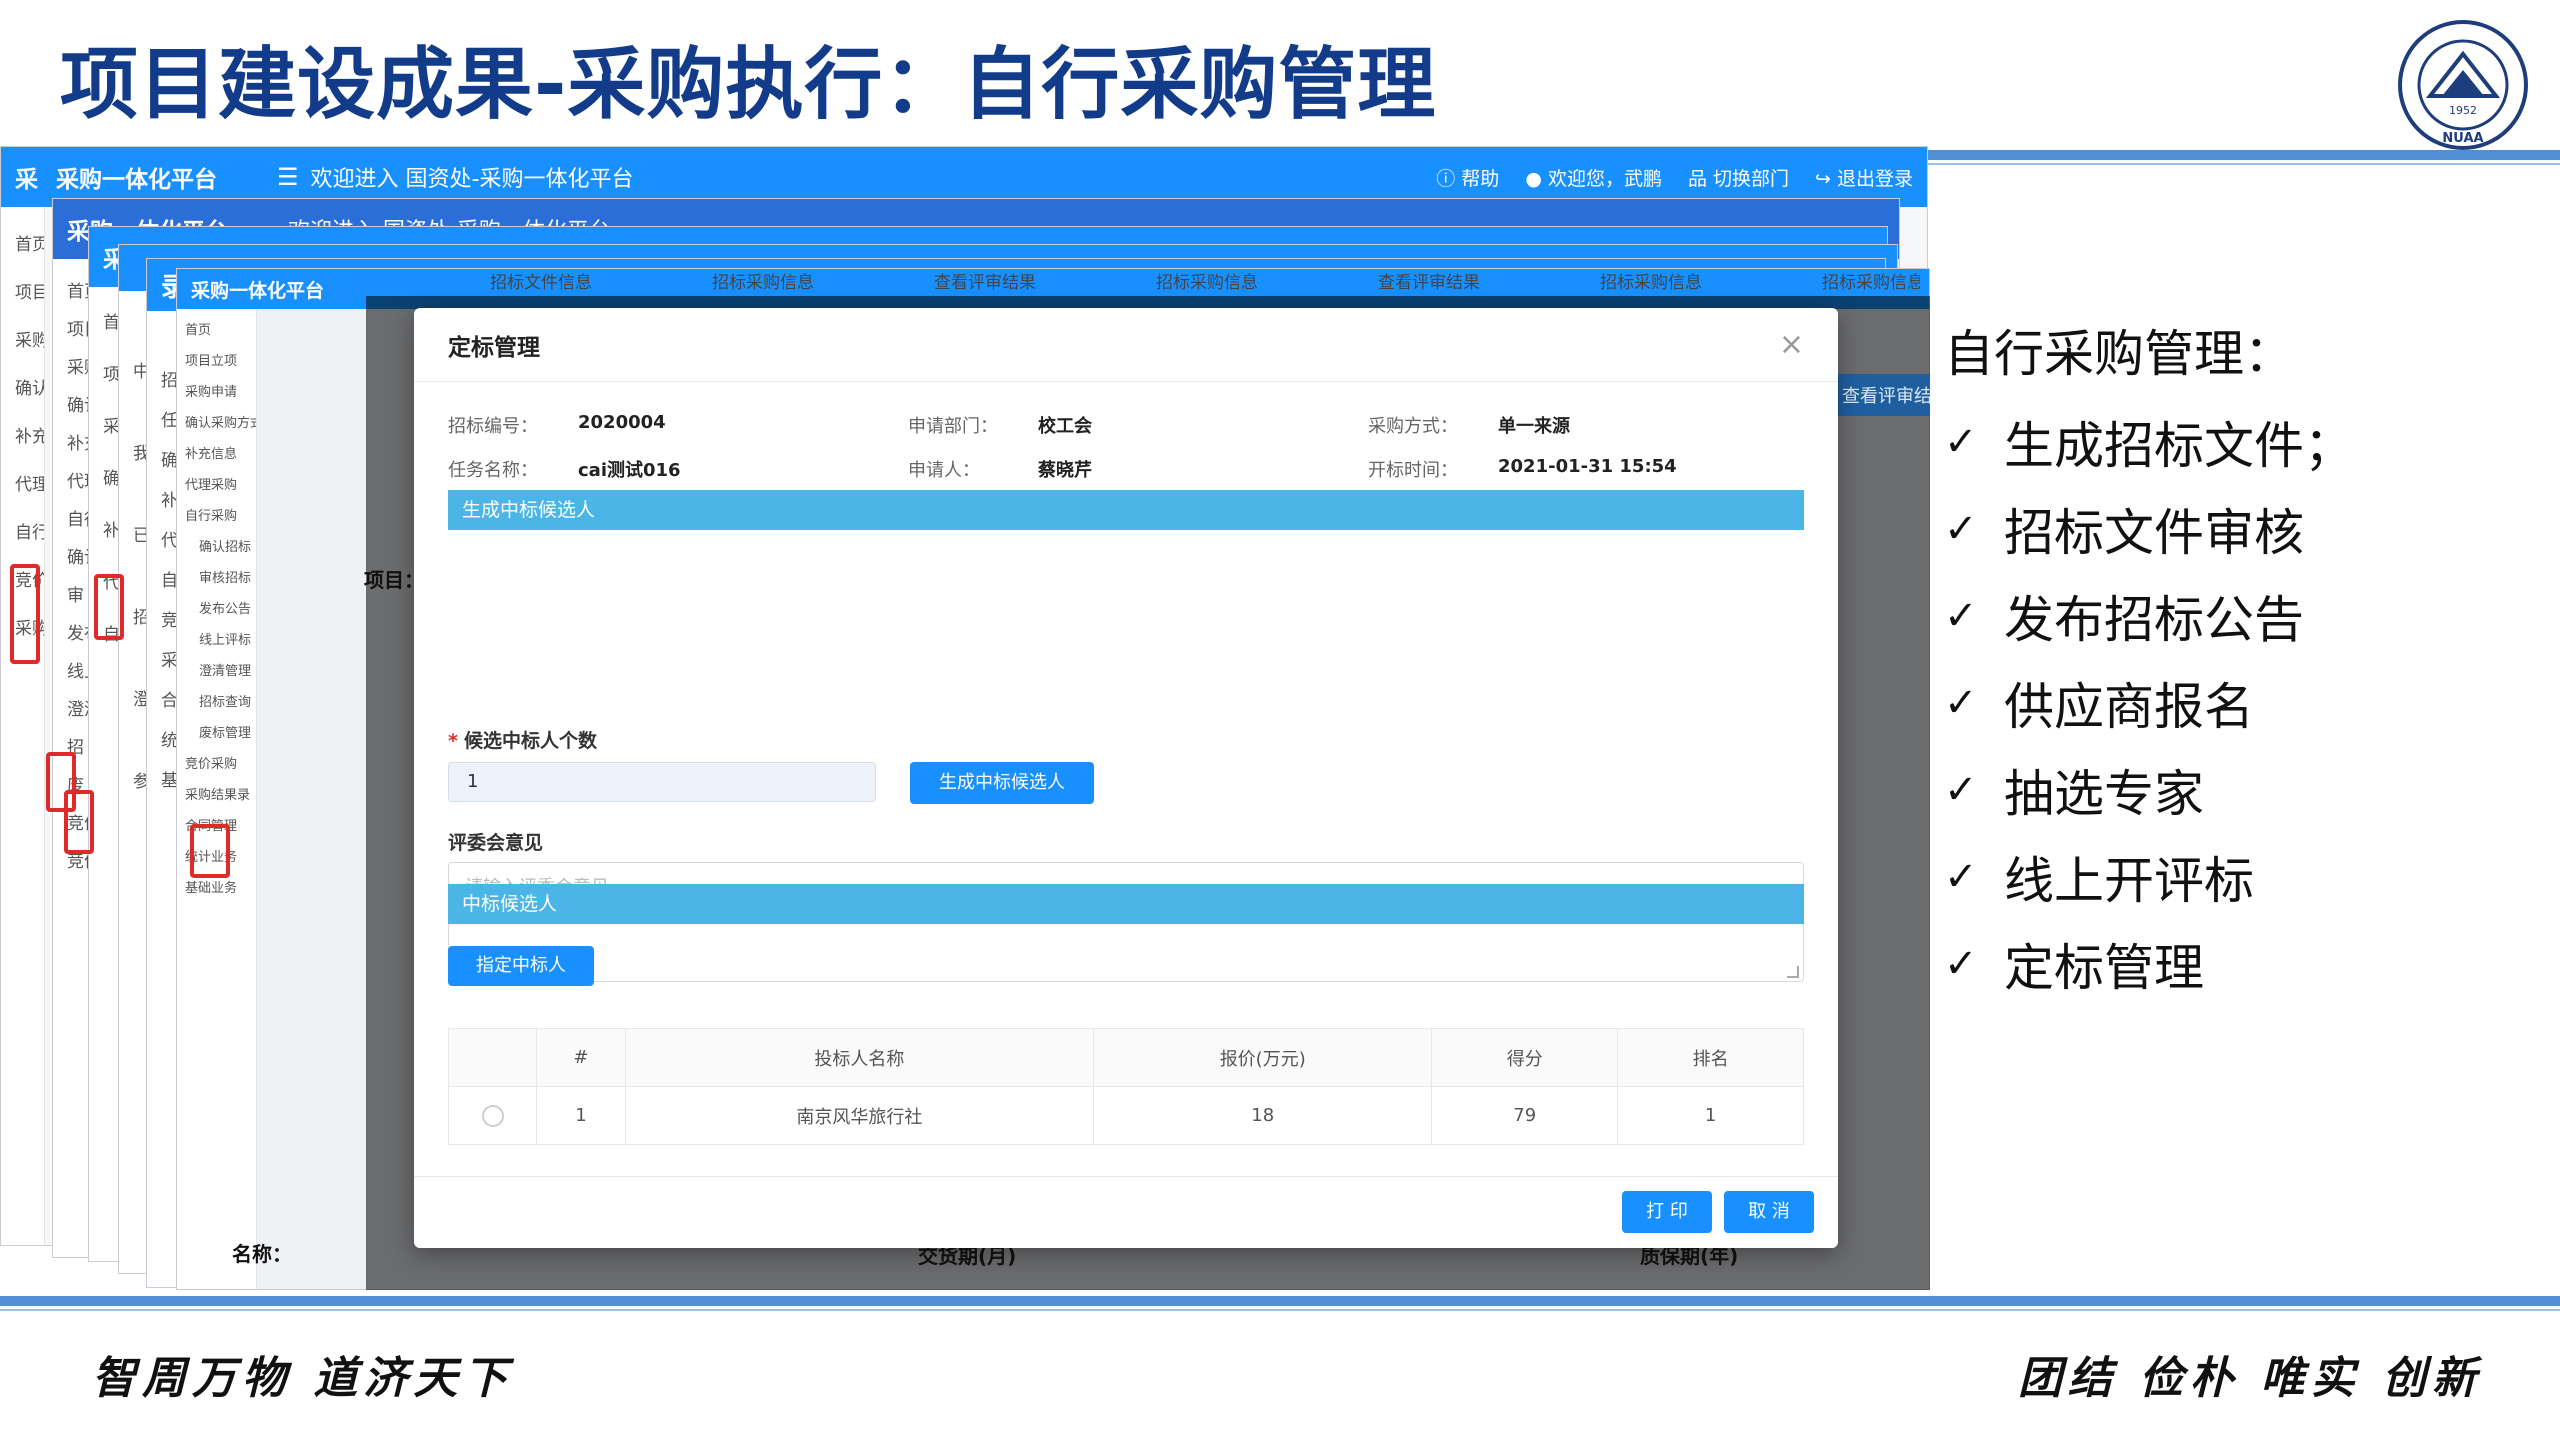  I want to click on feature-list-title: 自行采购管理：, so click(2119, 354).